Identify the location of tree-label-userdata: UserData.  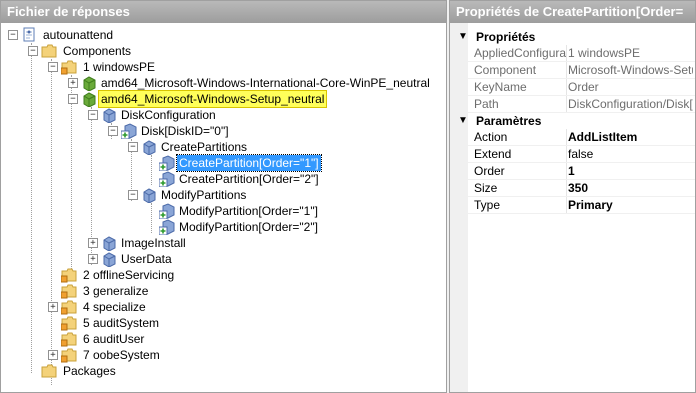
(146, 259).